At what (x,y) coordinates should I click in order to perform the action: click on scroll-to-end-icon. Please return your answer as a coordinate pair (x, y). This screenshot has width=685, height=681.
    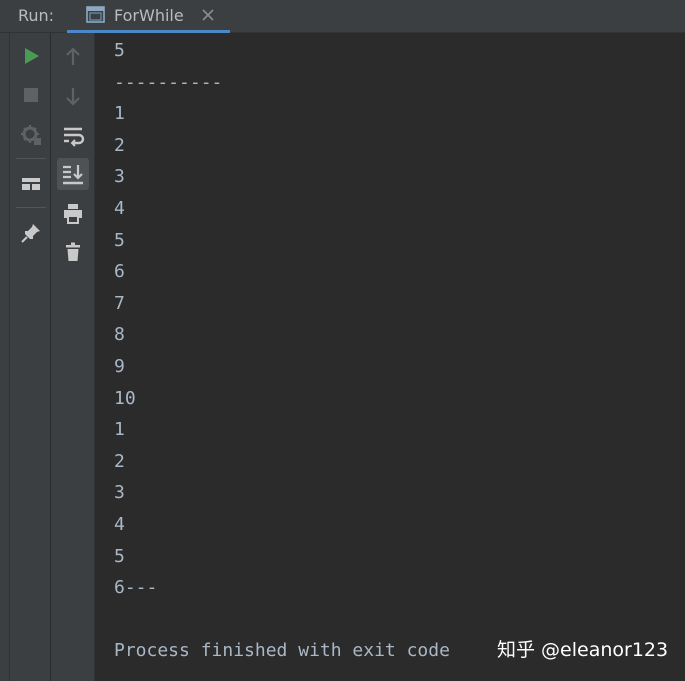
    Looking at the image, I should click on (73, 175).